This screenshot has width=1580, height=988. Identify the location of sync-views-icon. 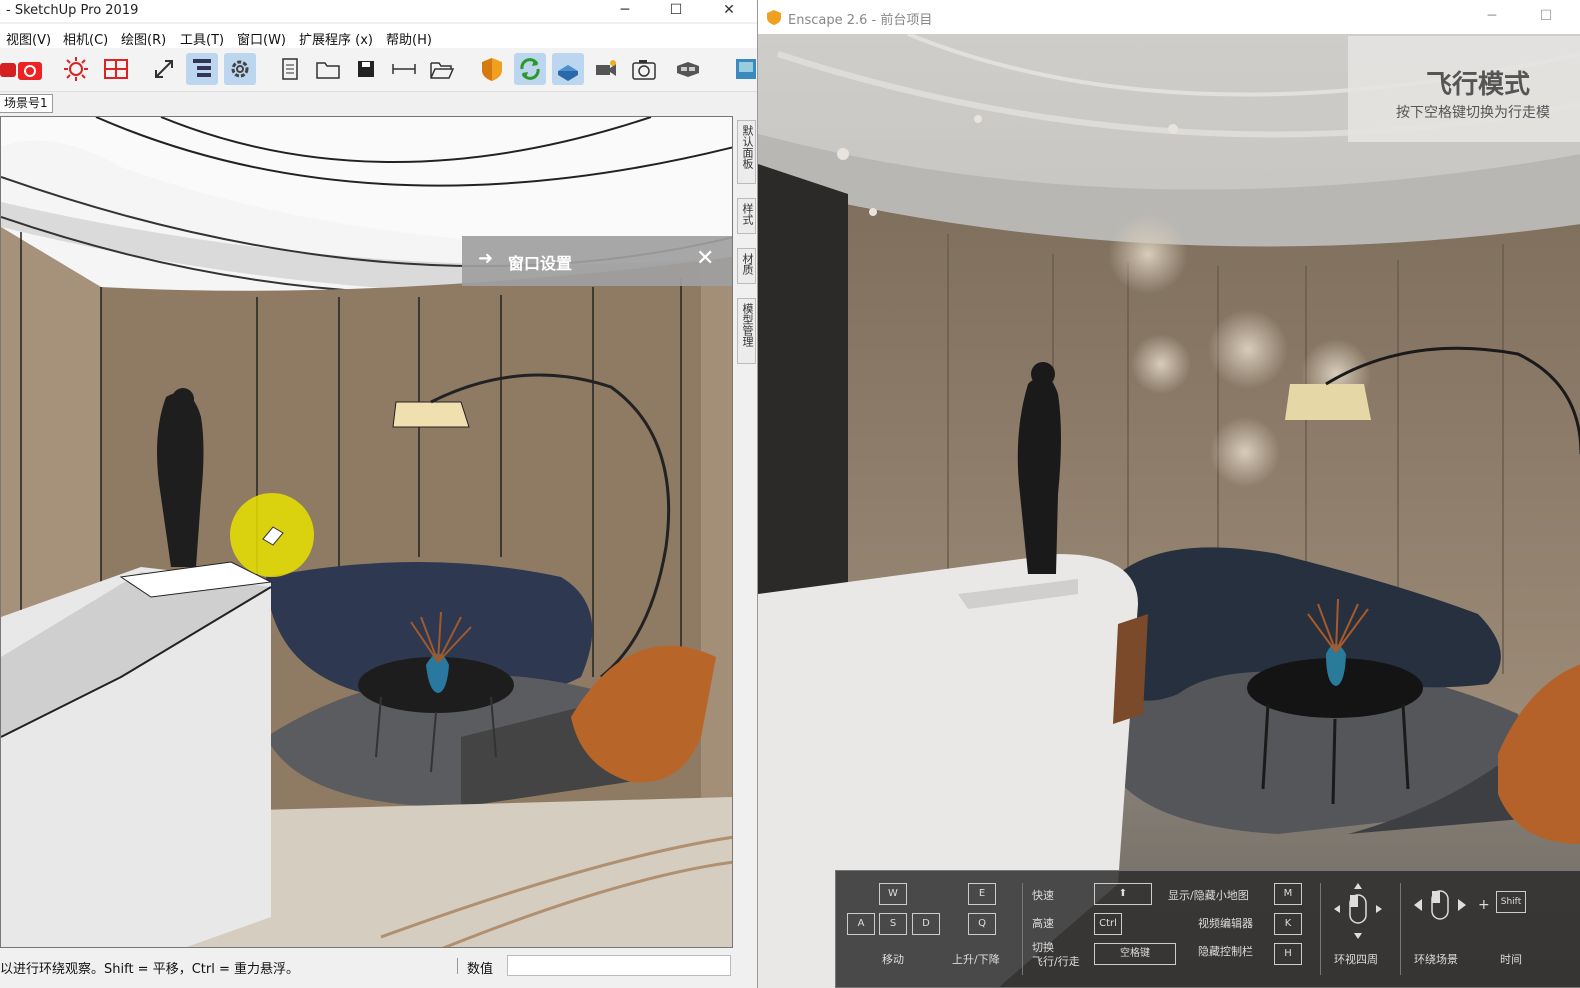
(568, 69).